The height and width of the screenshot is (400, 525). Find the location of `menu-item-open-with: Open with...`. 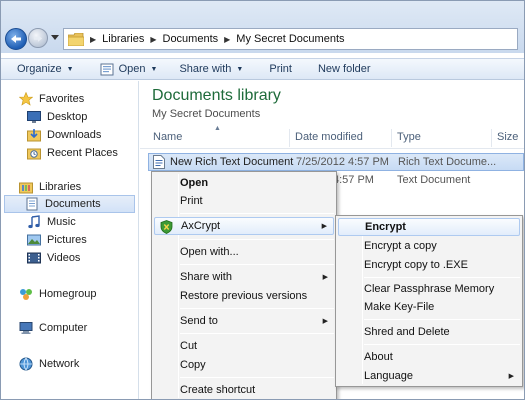

menu-item-open-with: Open with... is located at coordinates (244, 252).